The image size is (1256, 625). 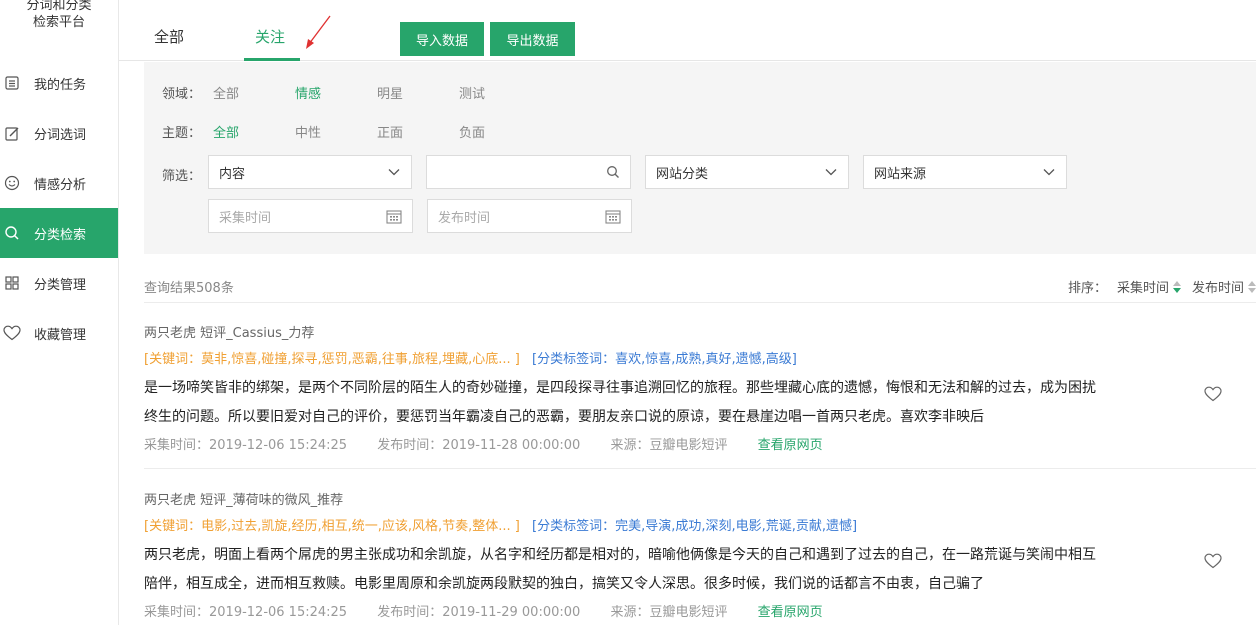 I want to click on item-keywords: [关键词：电影,过去,凯旋,经历,相互,统一,应该,风格,节奏,整体... ], so click(x=332, y=526).